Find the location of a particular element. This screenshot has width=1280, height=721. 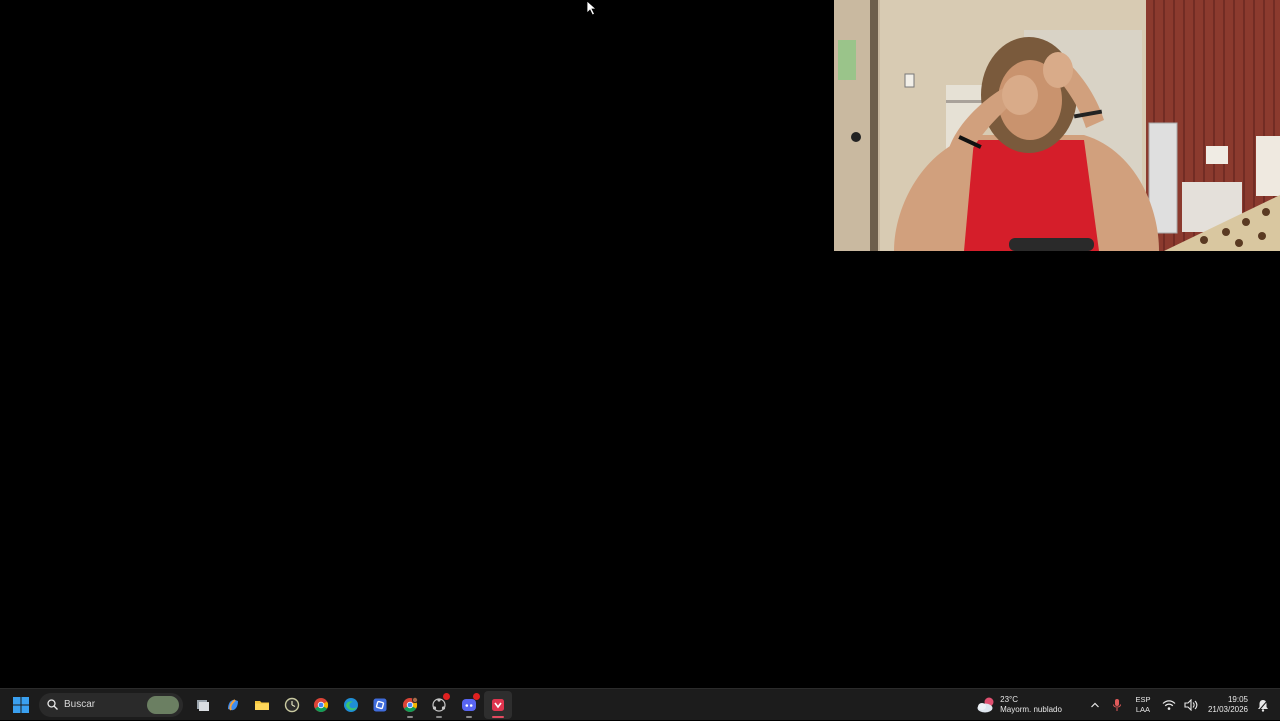

task-view-icon is located at coordinates (203, 705).